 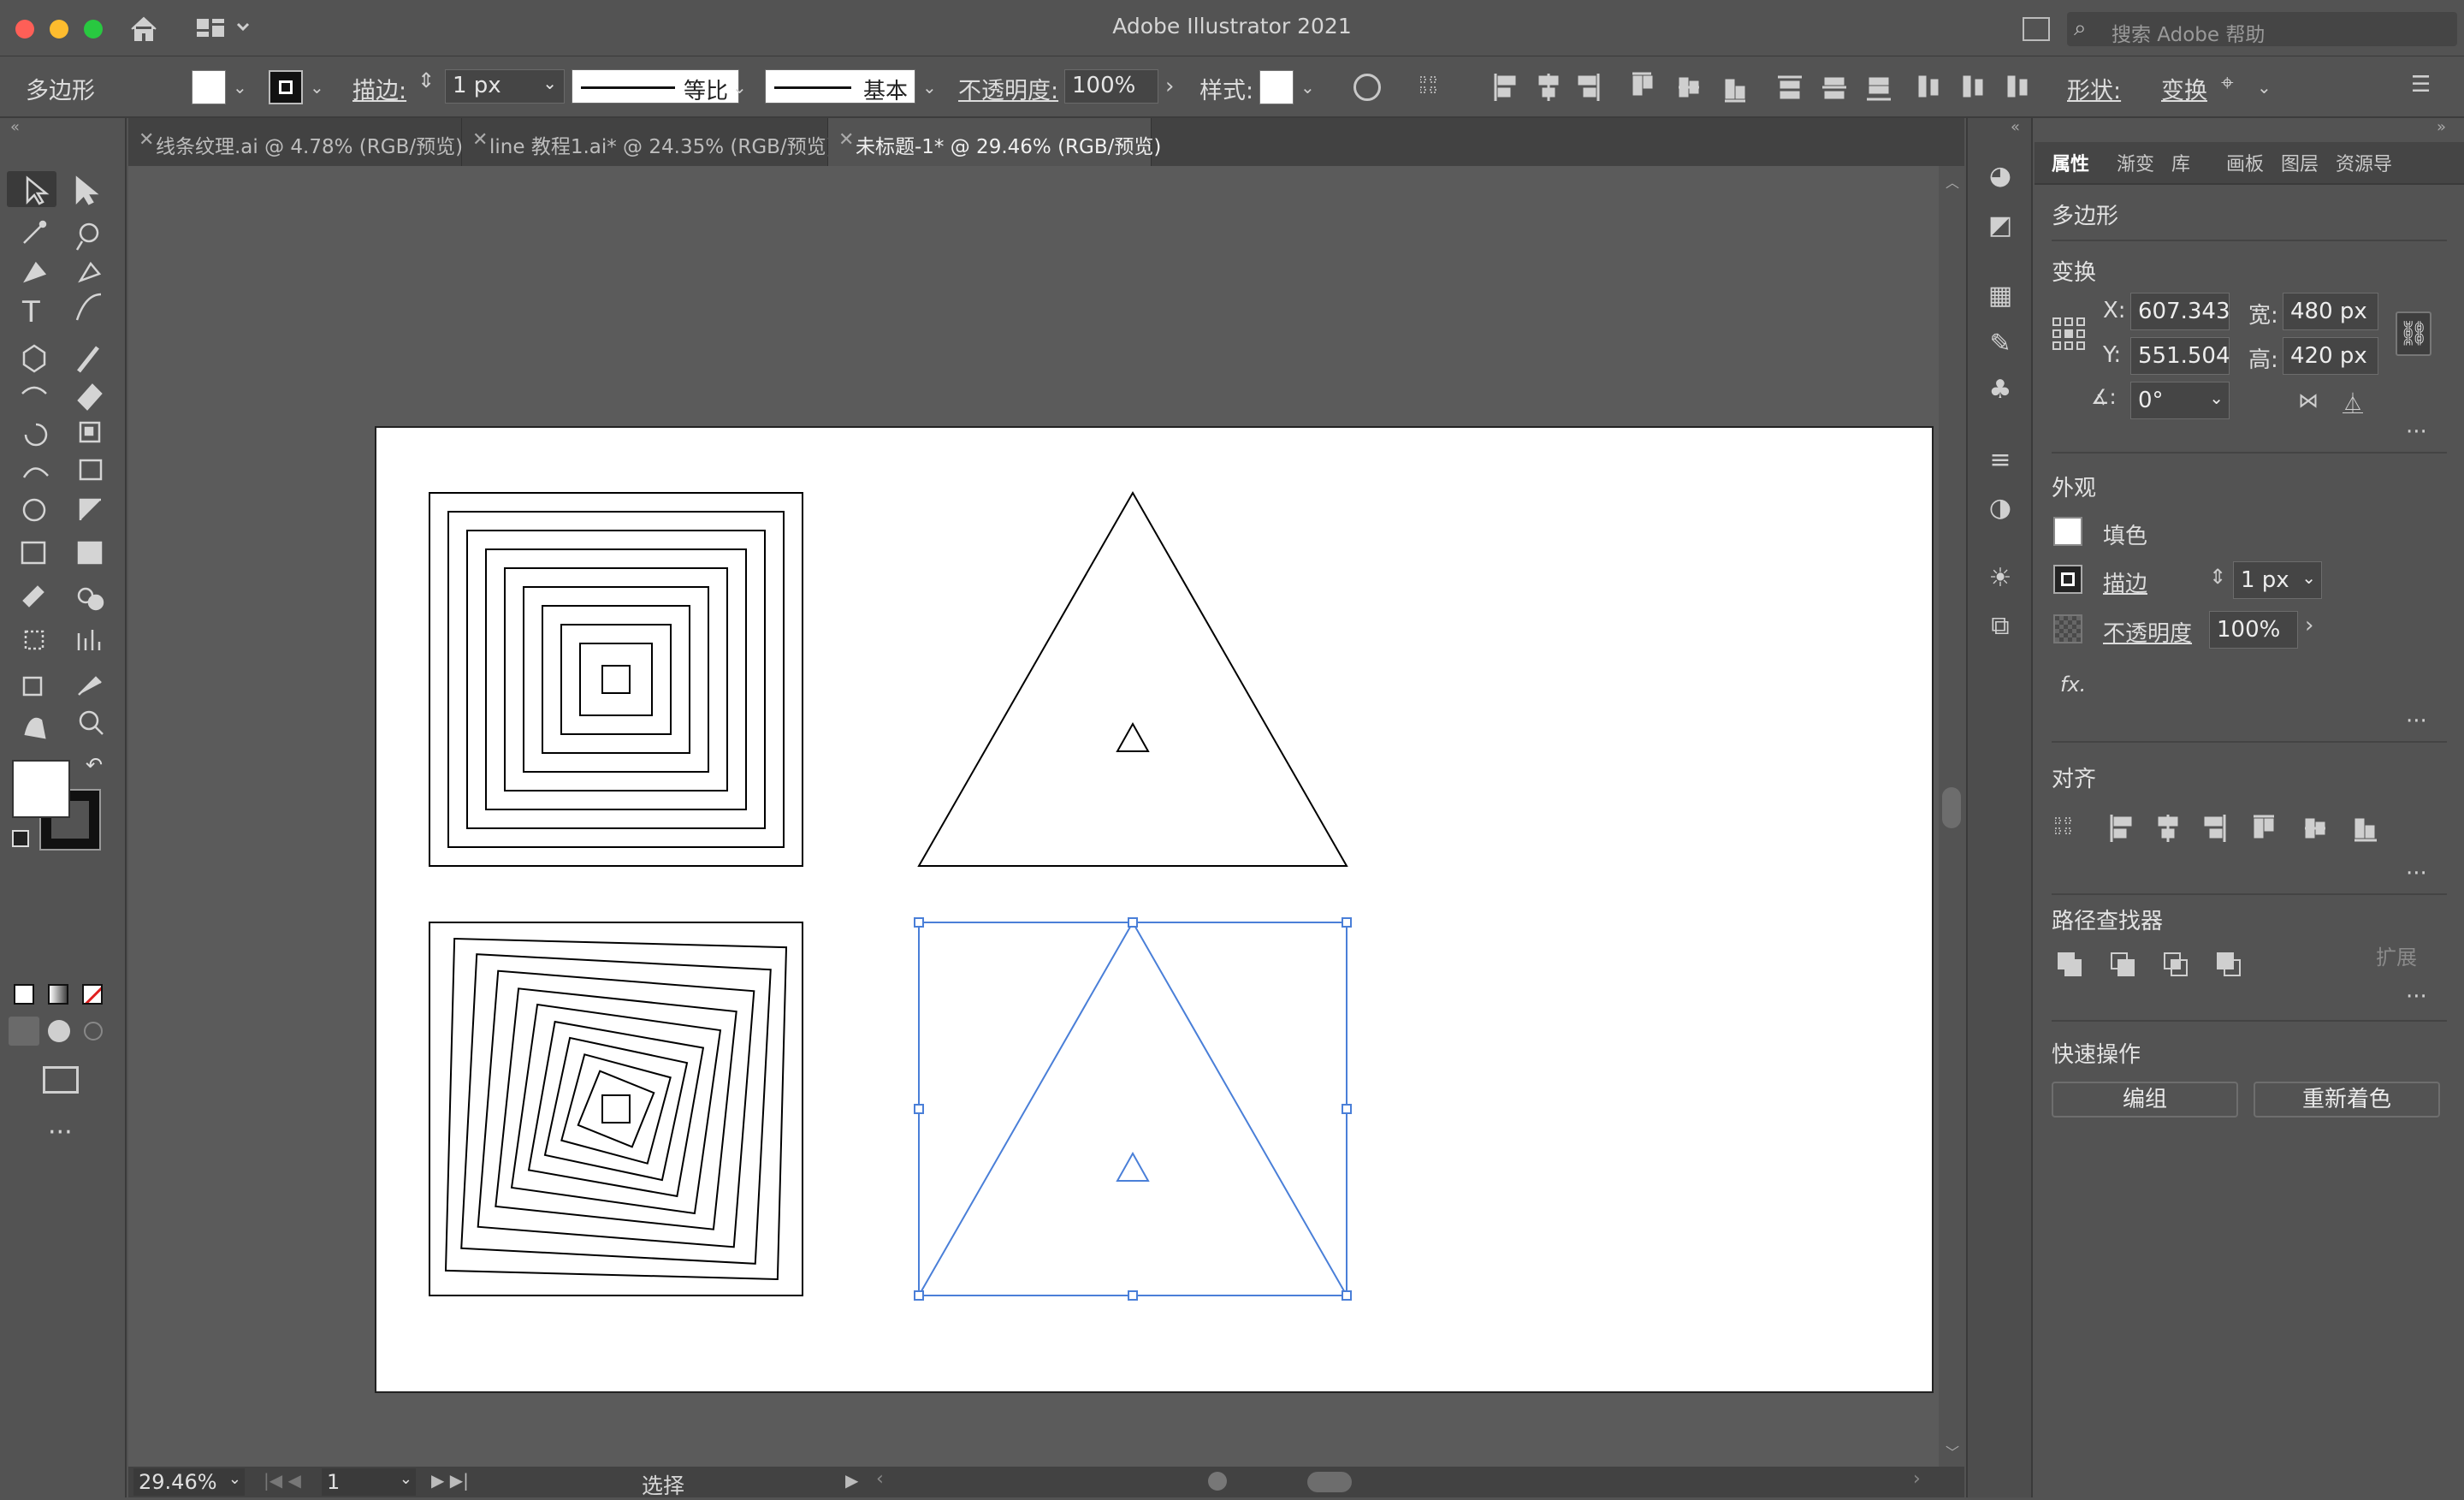 What do you see at coordinates (379, 89) in the screenshot?
I see `stroke-label: 描边:` at bounding box center [379, 89].